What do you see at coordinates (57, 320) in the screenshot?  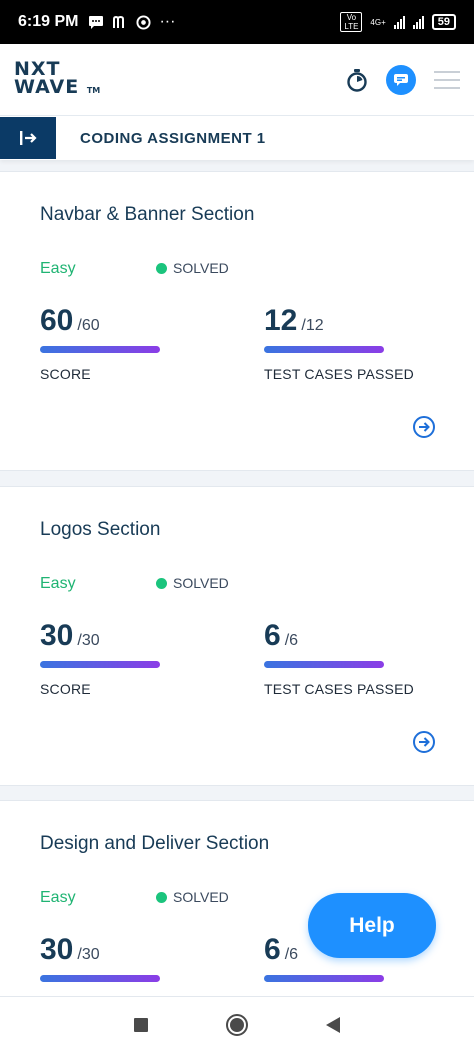 I see `score-value: 60` at bounding box center [57, 320].